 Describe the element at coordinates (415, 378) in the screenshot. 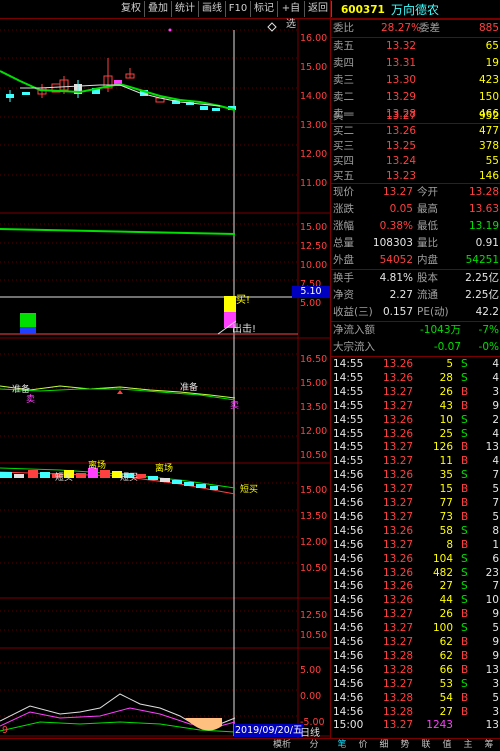

I see `tick-row: 14:55 13.26 28 S 4` at that location.